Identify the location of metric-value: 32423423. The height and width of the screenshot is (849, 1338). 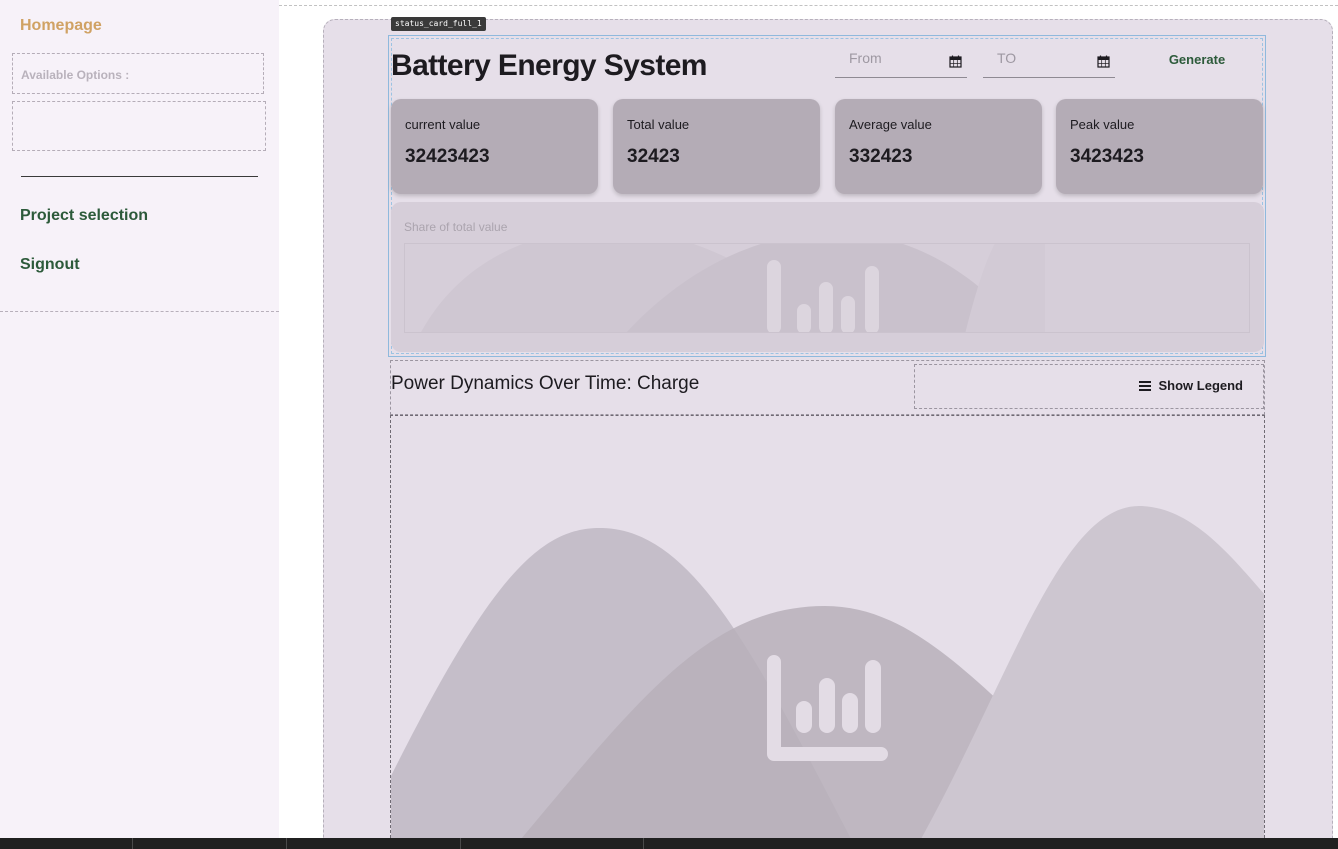
(447, 156).